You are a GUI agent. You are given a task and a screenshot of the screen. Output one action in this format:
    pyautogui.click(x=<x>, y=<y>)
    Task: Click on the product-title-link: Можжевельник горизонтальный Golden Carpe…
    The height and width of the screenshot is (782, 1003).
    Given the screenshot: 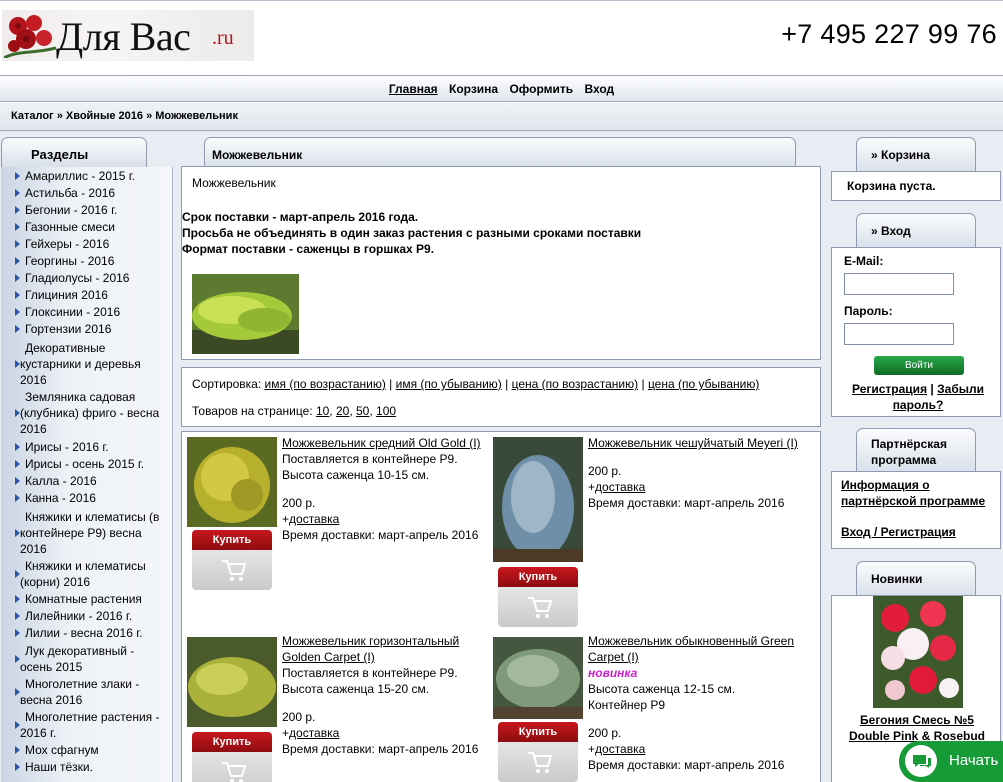 What is the action you would take?
    pyautogui.click(x=387, y=649)
    